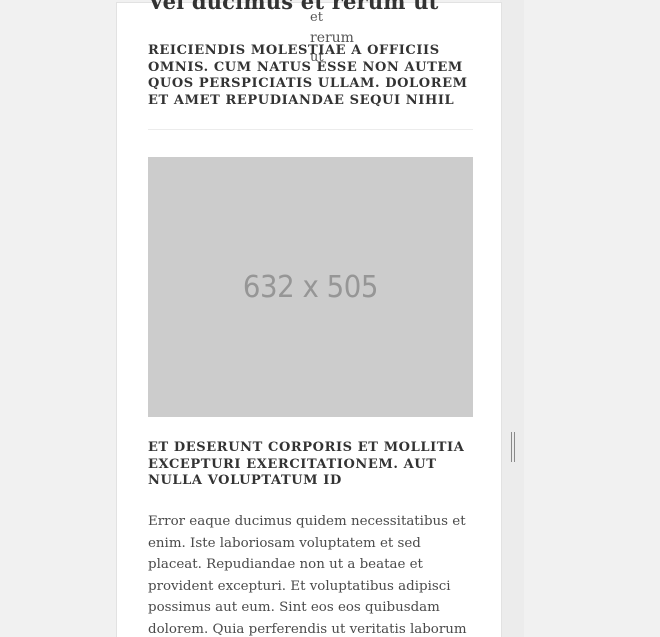  What do you see at coordinates (512, 318) in the screenshot?
I see `side-panel-shadow` at bounding box center [512, 318].